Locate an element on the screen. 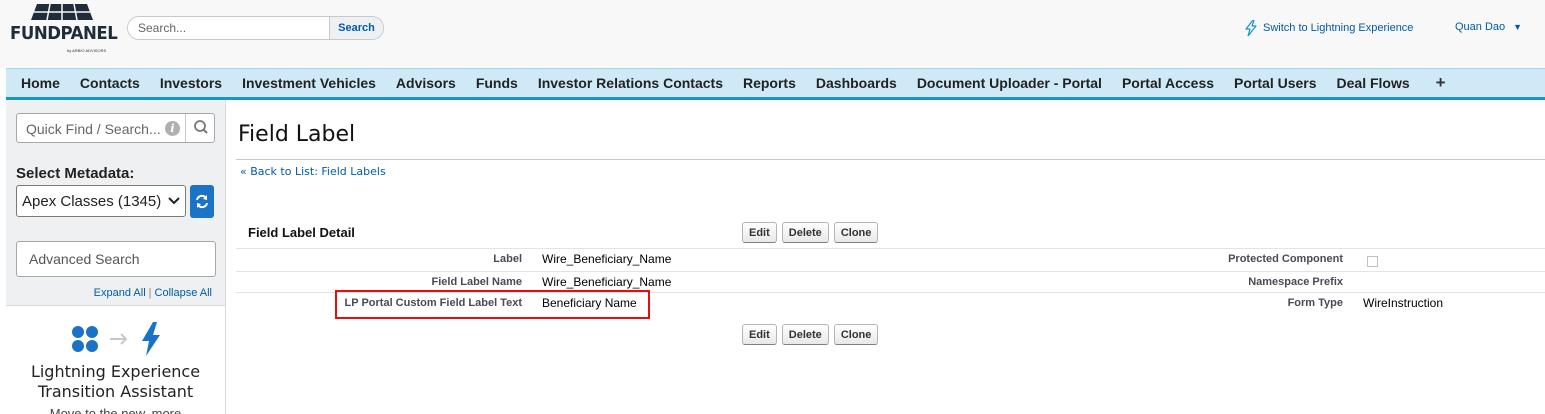  top-button-group: Edit Delete Clone is located at coordinates (810, 232).